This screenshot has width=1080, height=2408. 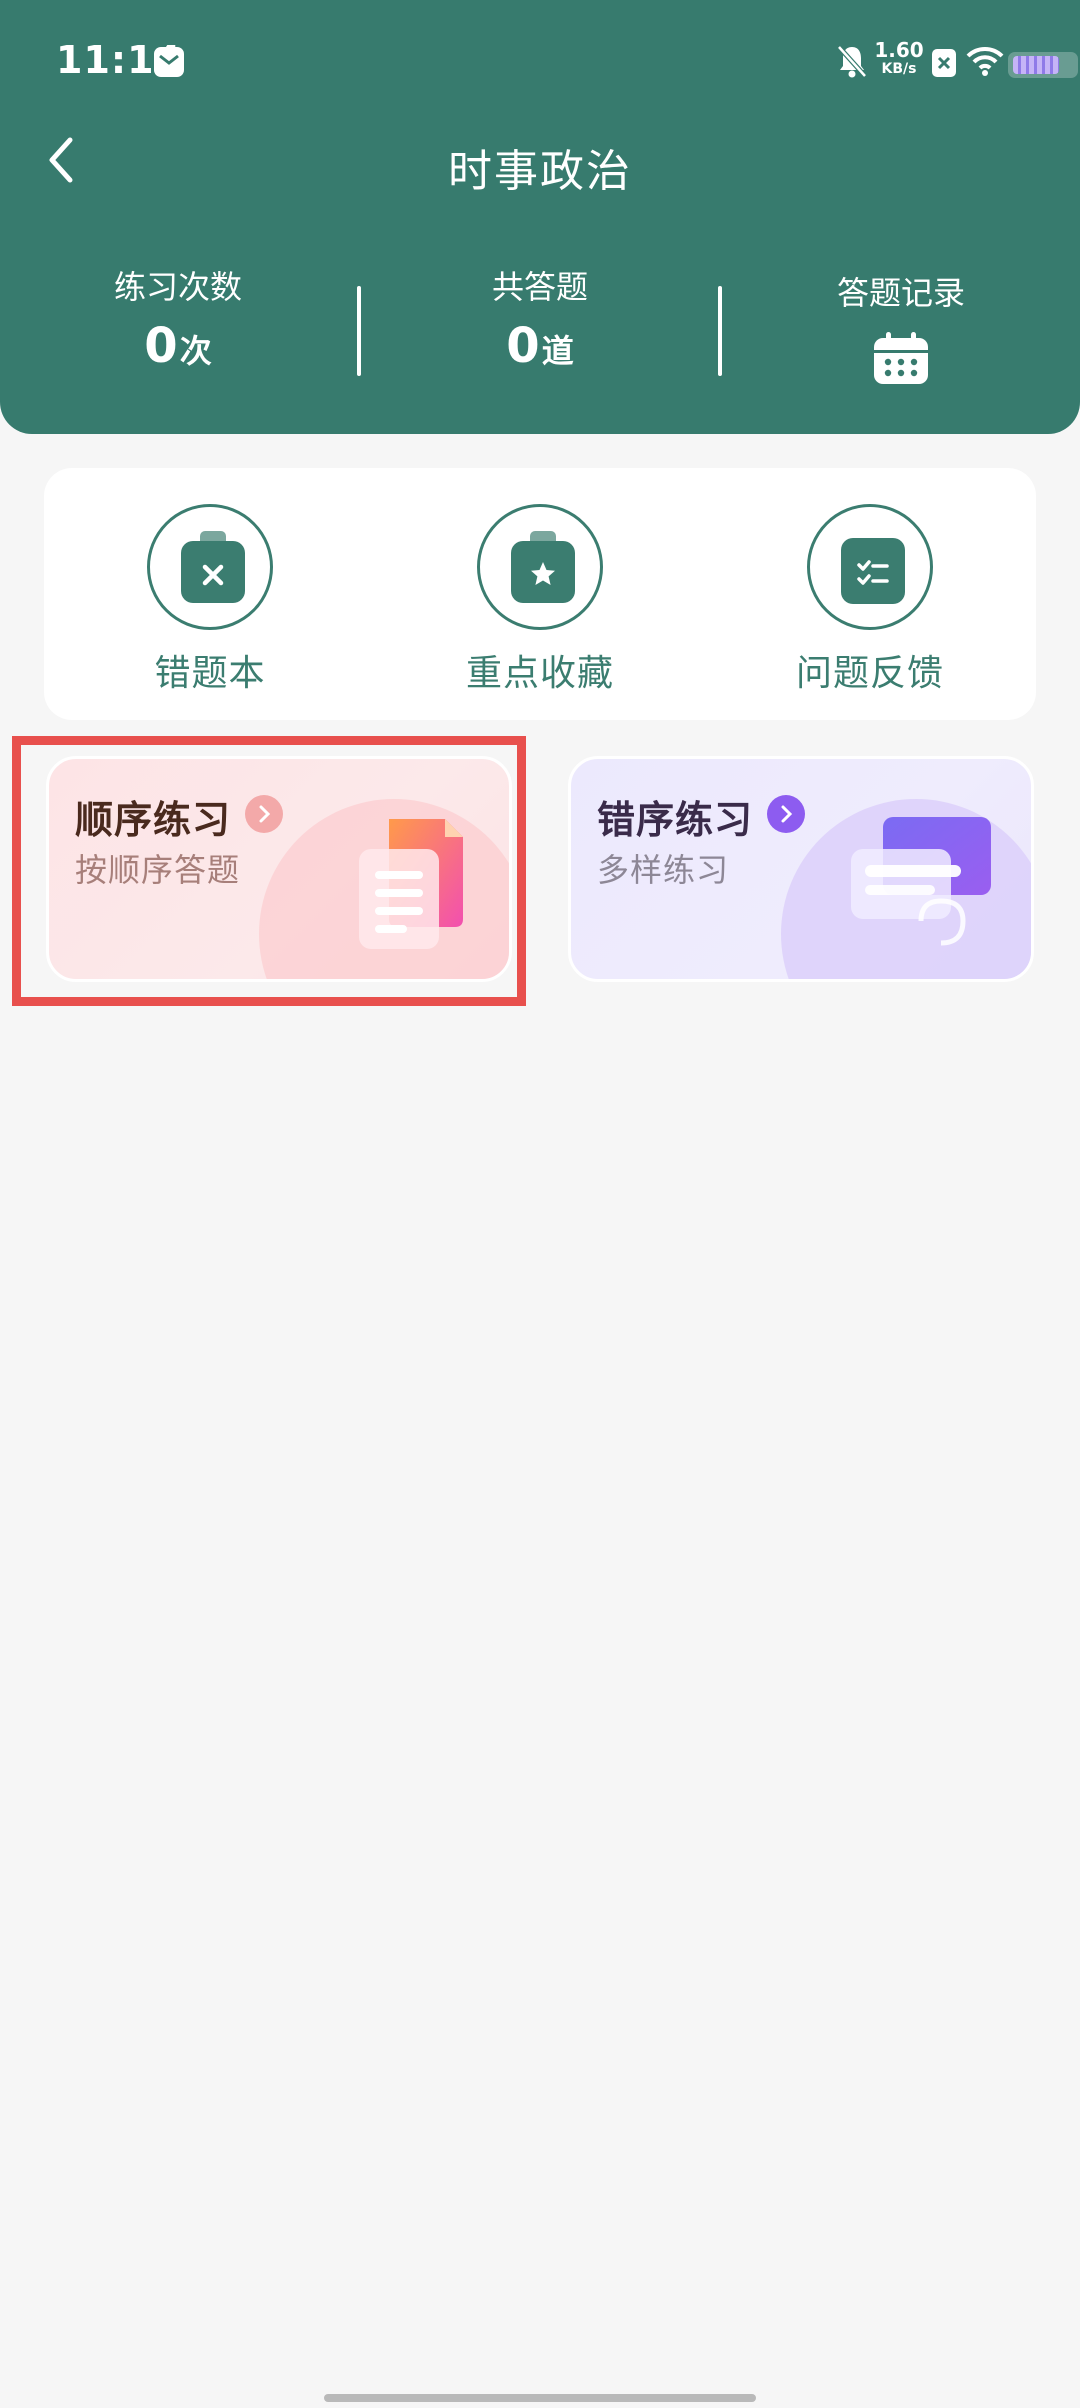 What do you see at coordinates (279, 869) in the screenshot?
I see `sequential-practice-card: 顺序练习 按顺序答题` at bounding box center [279, 869].